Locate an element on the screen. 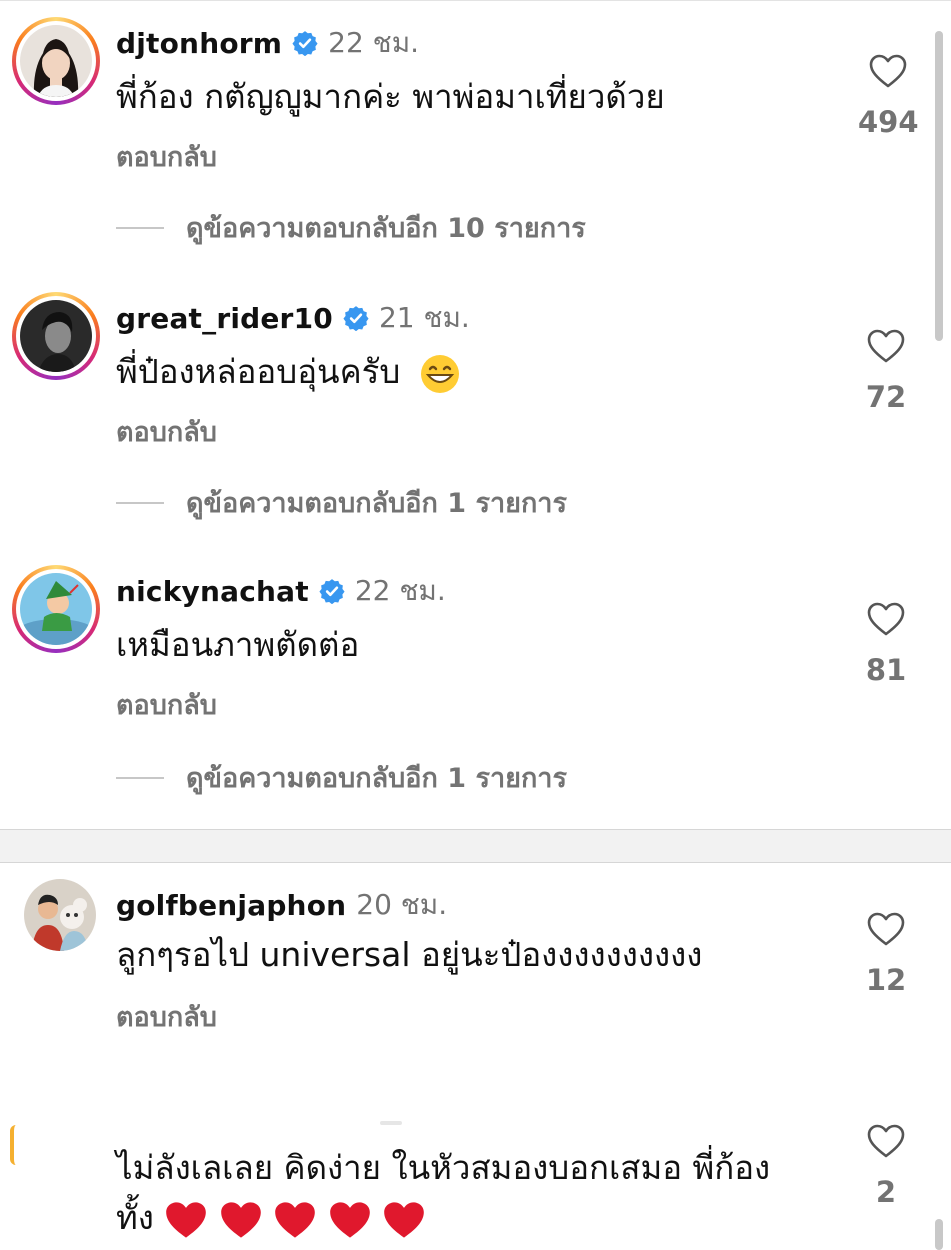 This screenshot has width=951, height=1250. comment-text-line-start: ทั้ง is located at coordinates (135, 1217).